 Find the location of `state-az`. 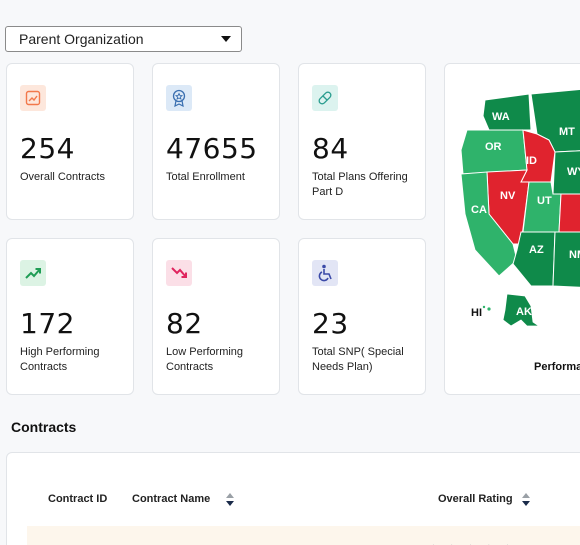

state-az is located at coordinates (534, 259).